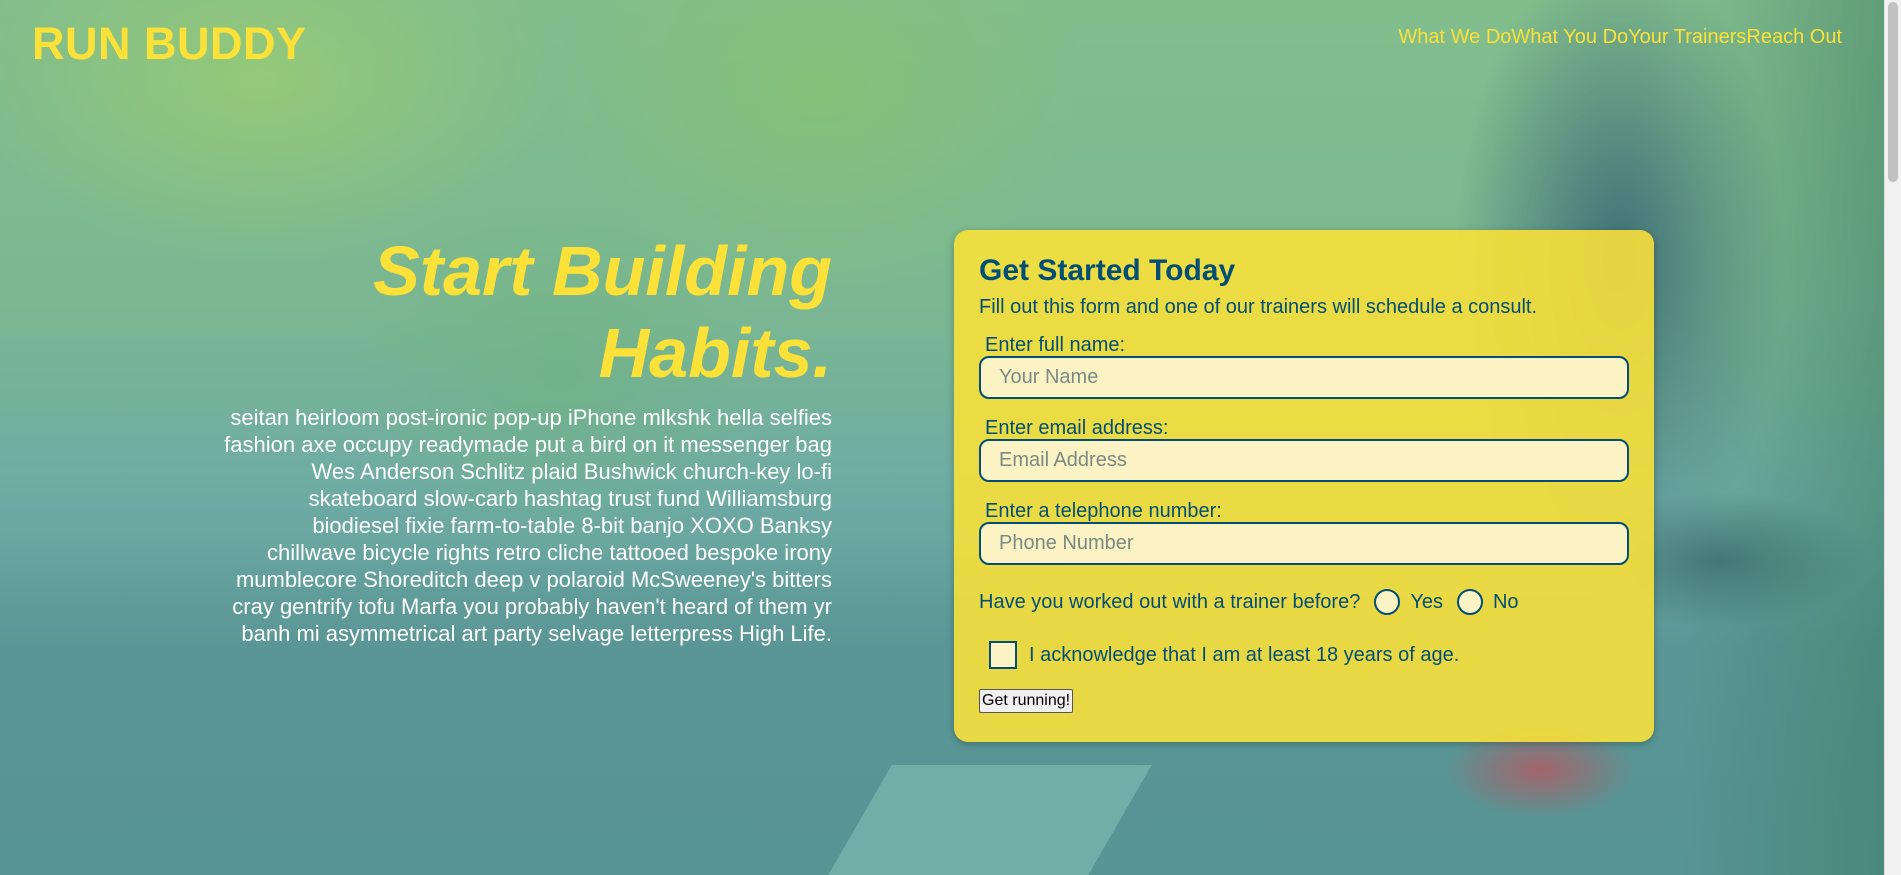  What do you see at coordinates (1892, 437) in the screenshot?
I see `vertical-scrollbar` at bounding box center [1892, 437].